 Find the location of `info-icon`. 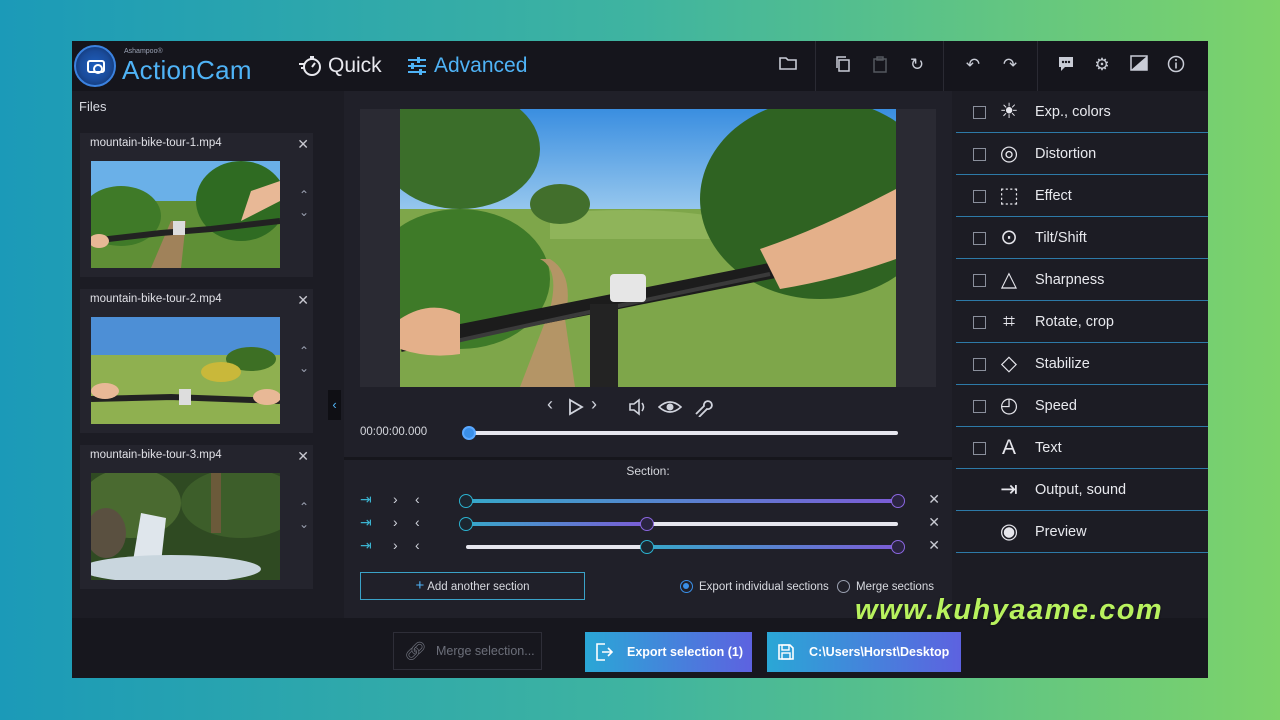

info-icon is located at coordinates (1176, 65).